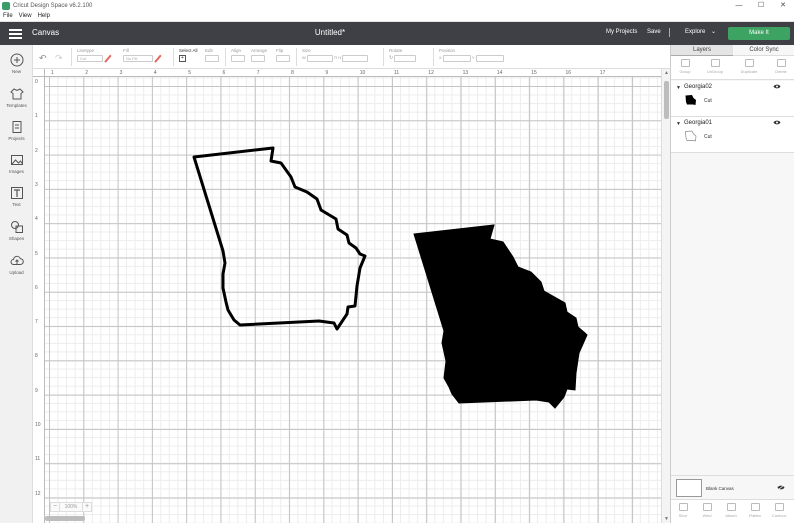 Image resolution: width=794 pixels, height=523 pixels. What do you see at coordinates (90, 58) in the screenshot?
I see `linetype-select: Cut` at bounding box center [90, 58].